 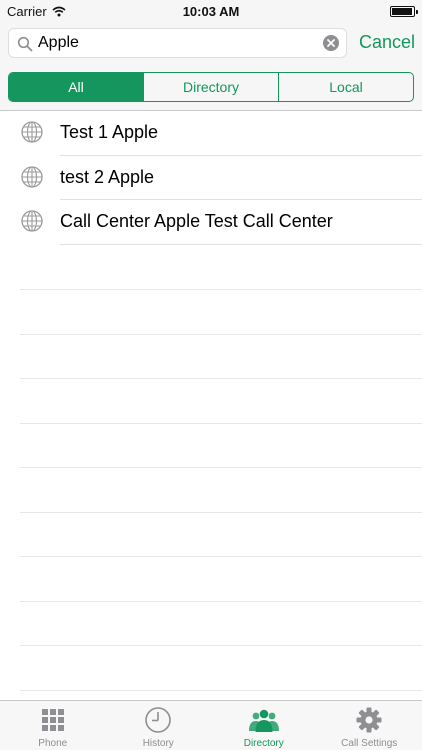 I want to click on tab-label: Phone, so click(x=53, y=743).